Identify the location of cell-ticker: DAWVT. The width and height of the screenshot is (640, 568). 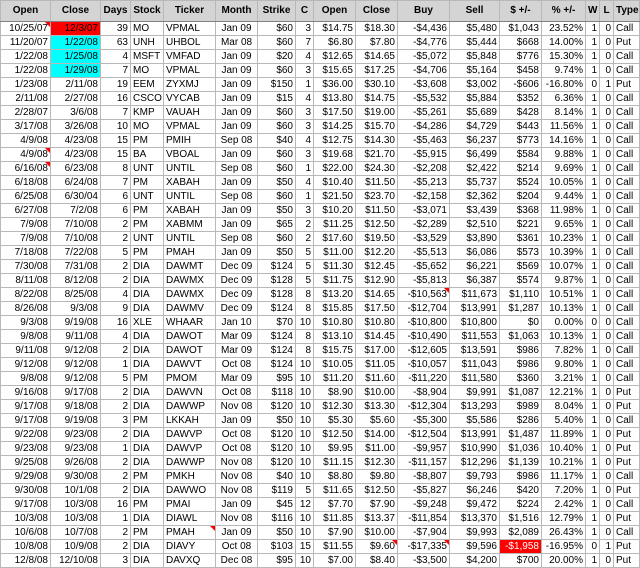
(189, 364).